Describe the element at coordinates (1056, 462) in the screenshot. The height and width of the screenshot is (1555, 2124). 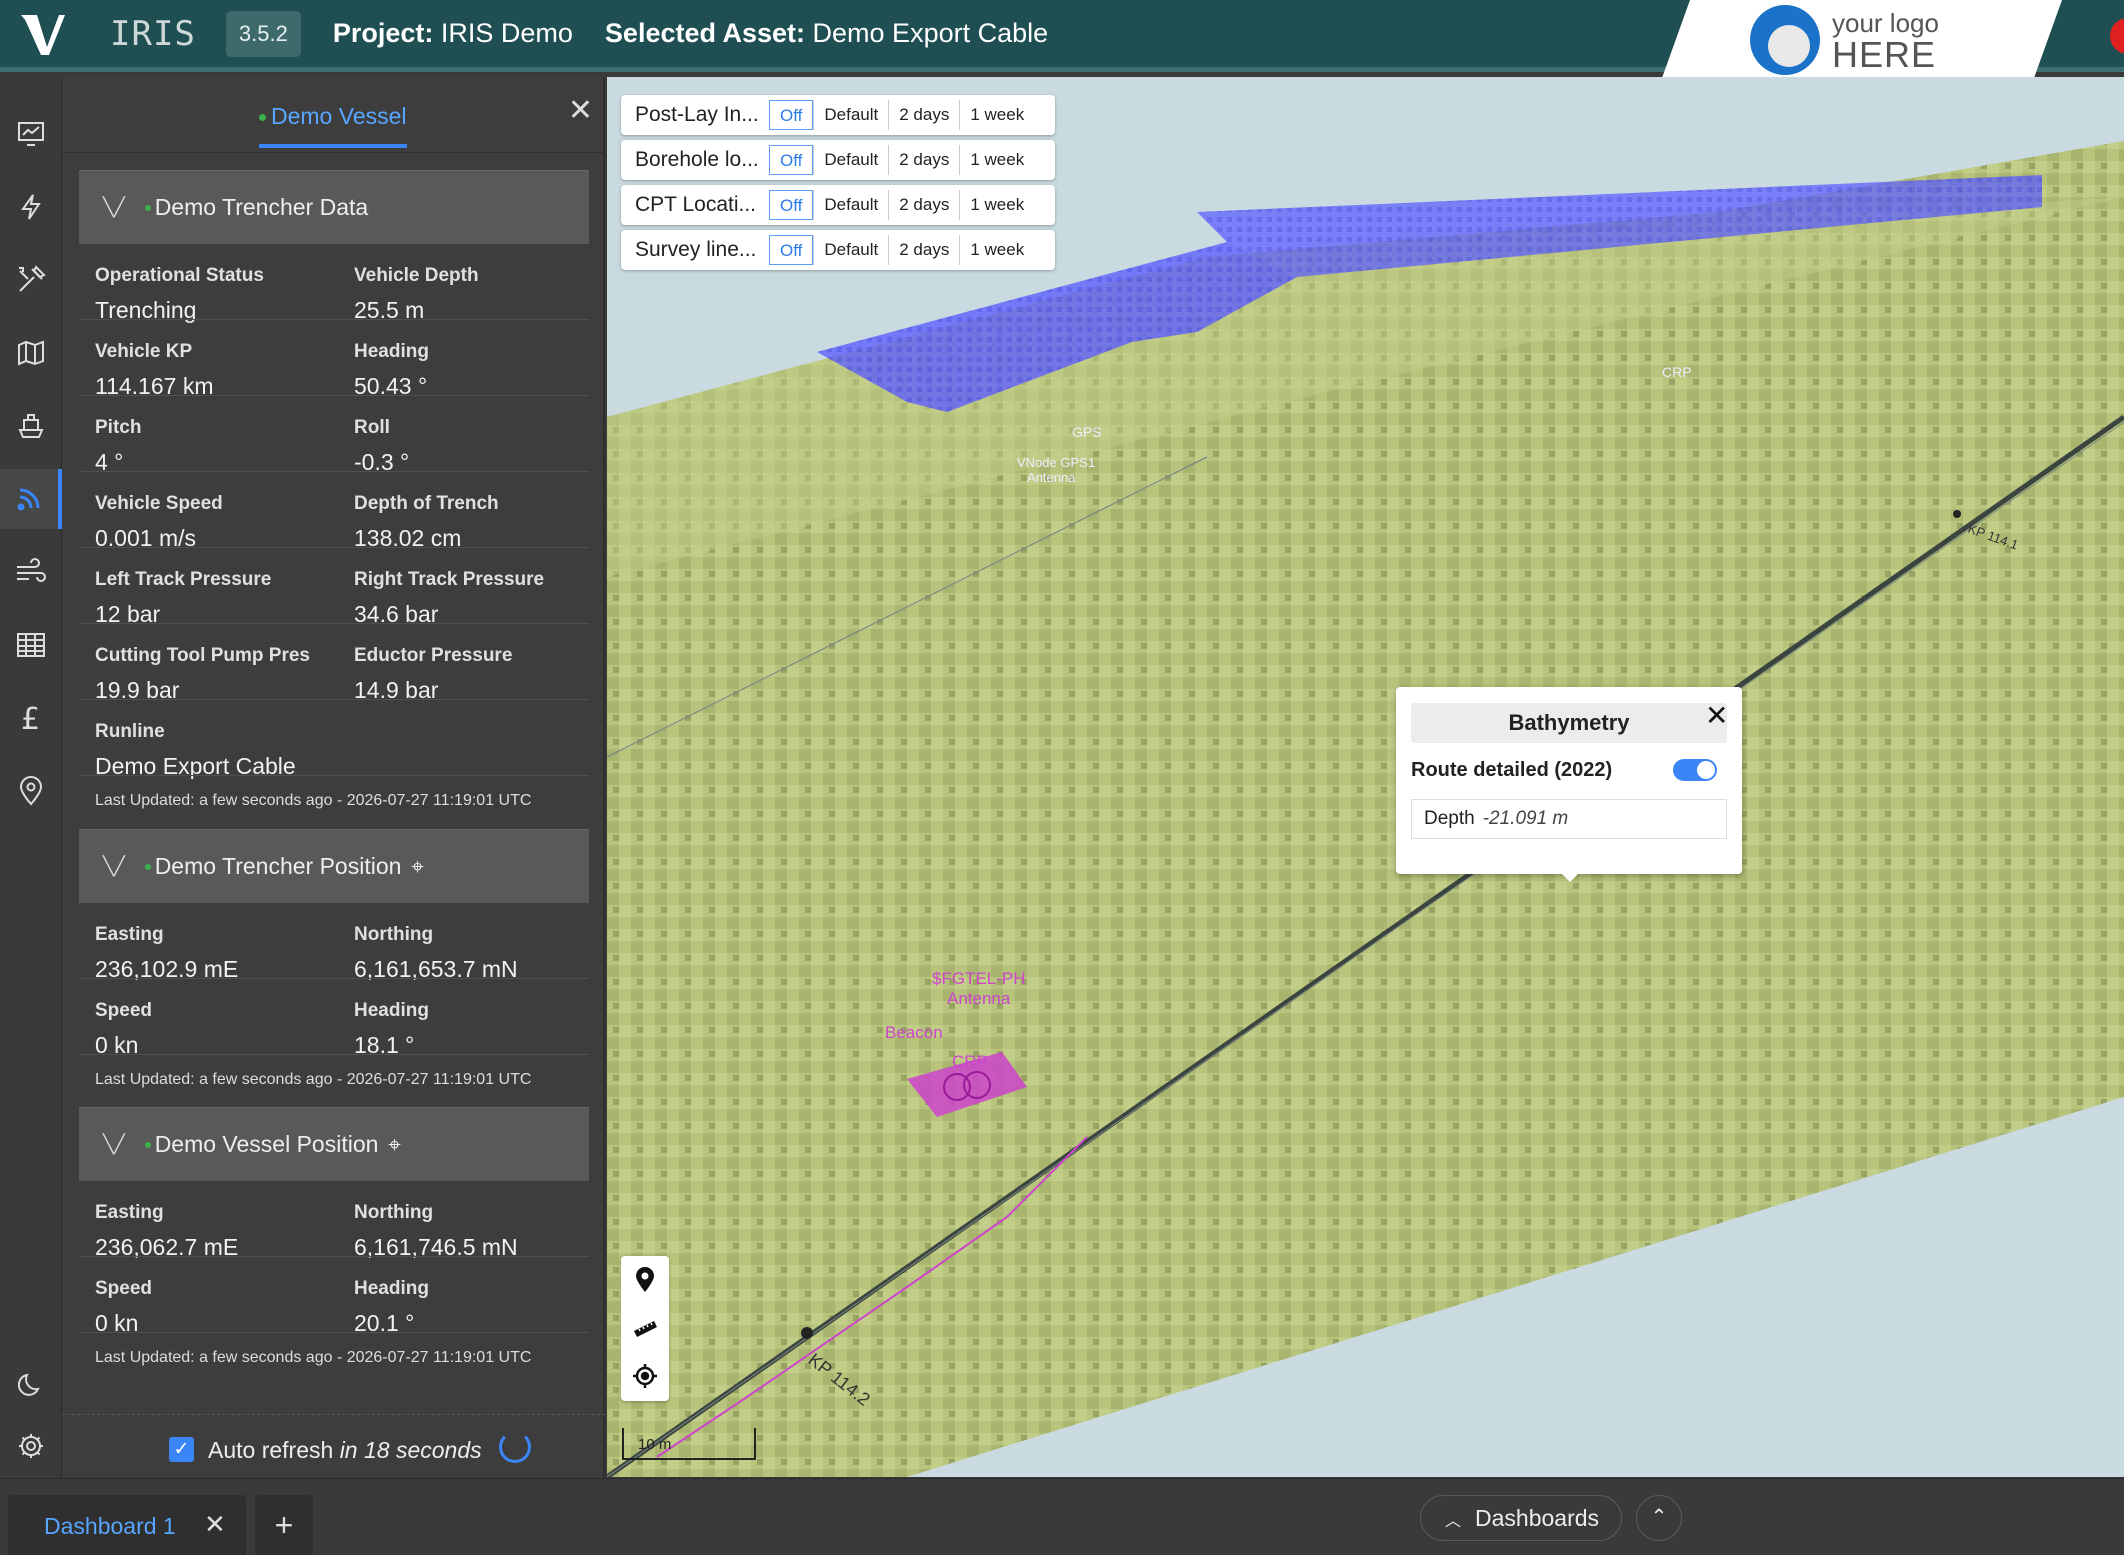
I see `vnode-label-1: VNode GPS1` at that location.